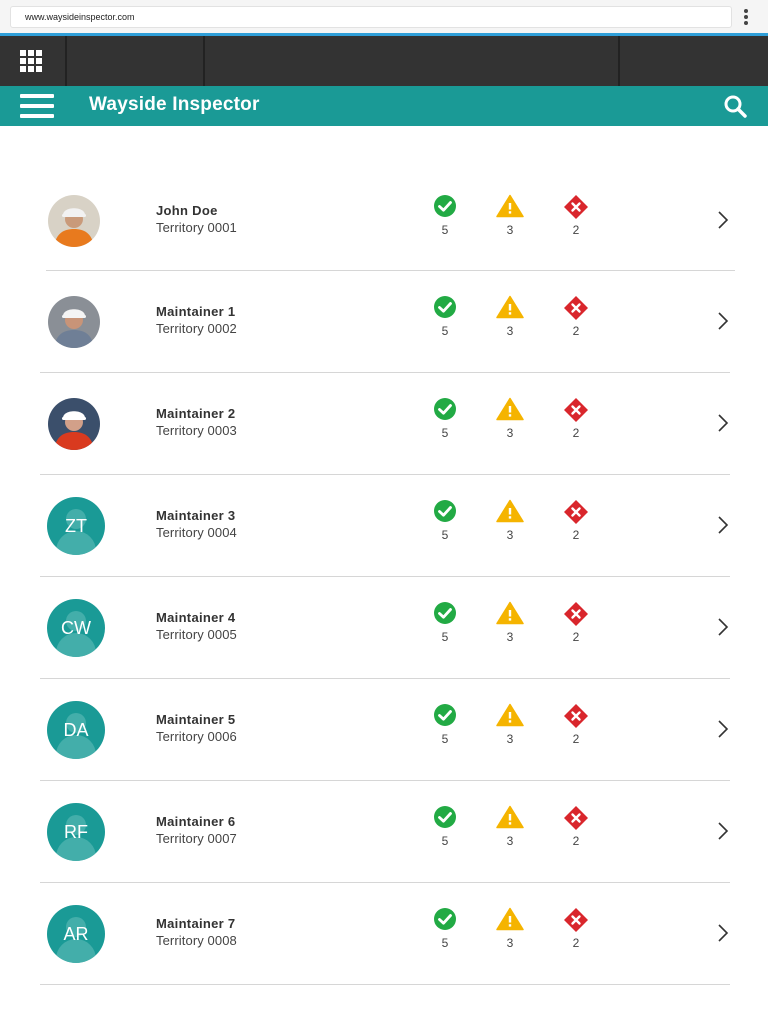 The height and width of the screenshot is (1024, 768). What do you see at coordinates (196, 328) in the screenshot?
I see `territory-label: Territory 0002` at bounding box center [196, 328].